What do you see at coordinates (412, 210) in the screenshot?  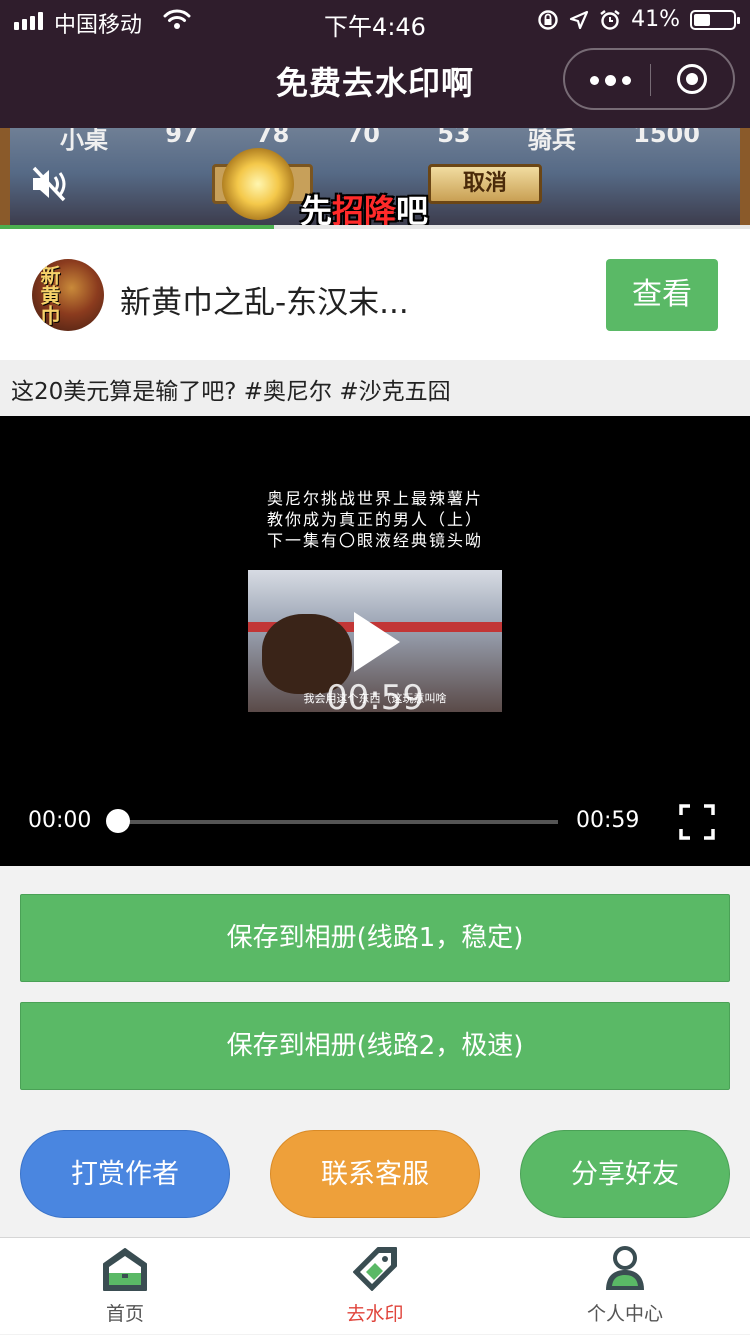 I see `ad-caption-post: 吧` at bounding box center [412, 210].